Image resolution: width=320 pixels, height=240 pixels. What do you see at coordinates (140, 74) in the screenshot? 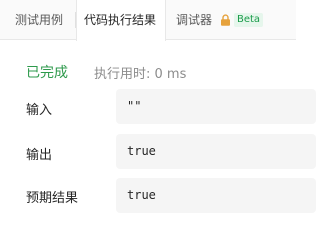
I see `runtime-text: 执行用时: 0 ms` at bounding box center [140, 74].